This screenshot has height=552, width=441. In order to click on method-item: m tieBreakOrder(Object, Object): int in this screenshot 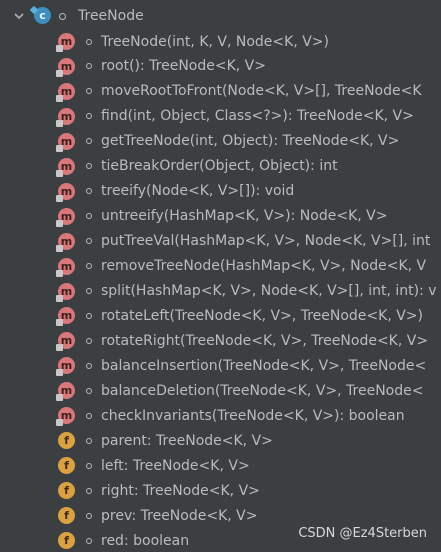, I will do `click(220, 166)`.